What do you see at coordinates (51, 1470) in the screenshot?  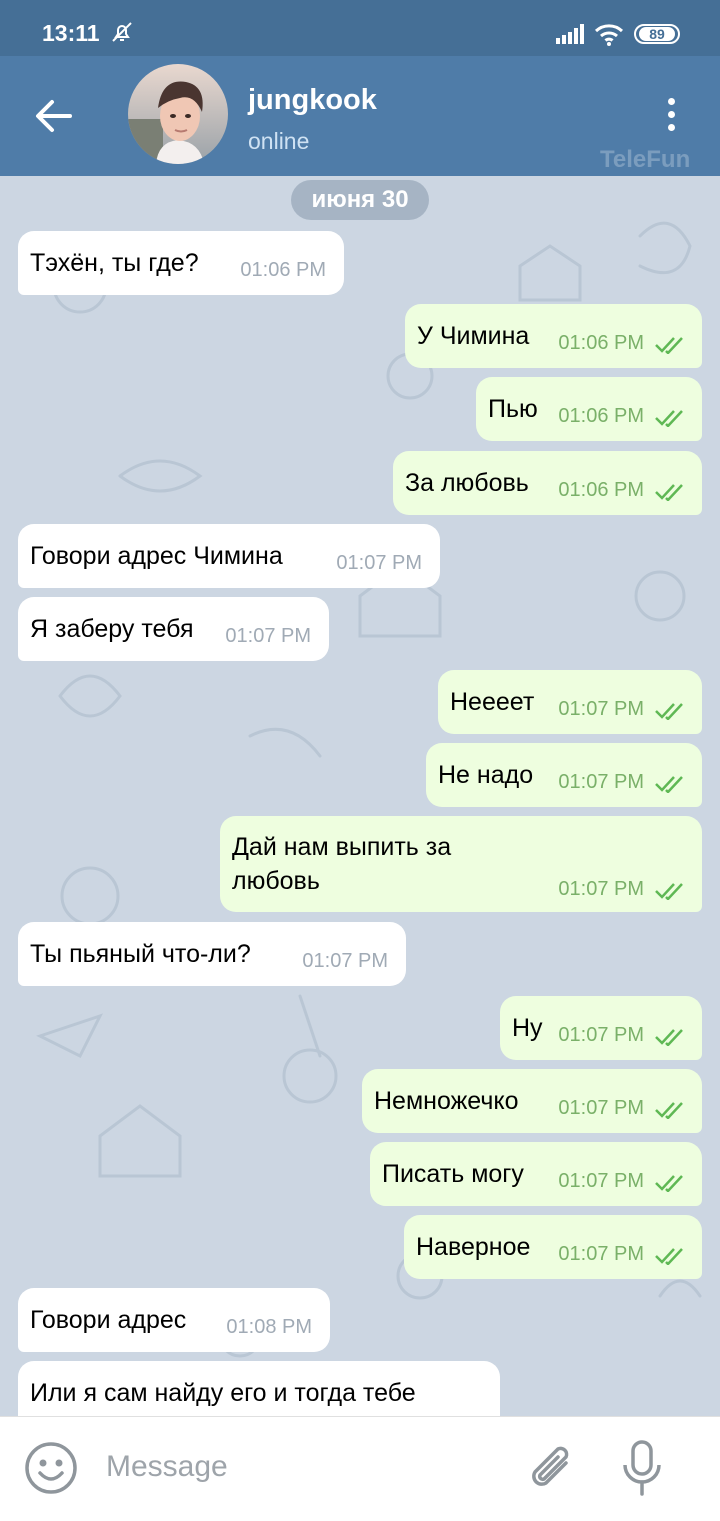 I see `emoji-icon` at bounding box center [51, 1470].